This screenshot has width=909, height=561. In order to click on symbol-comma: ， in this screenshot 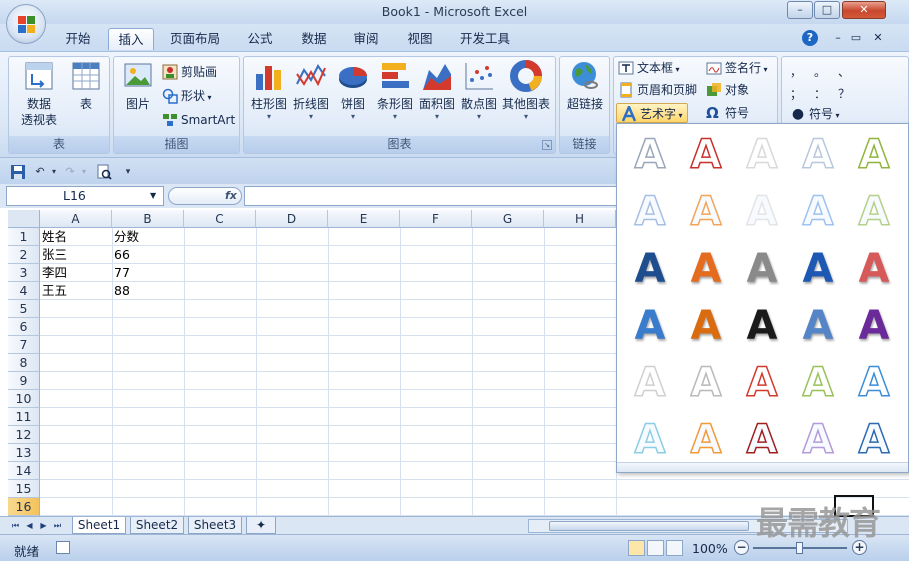, I will do `click(796, 71)`.